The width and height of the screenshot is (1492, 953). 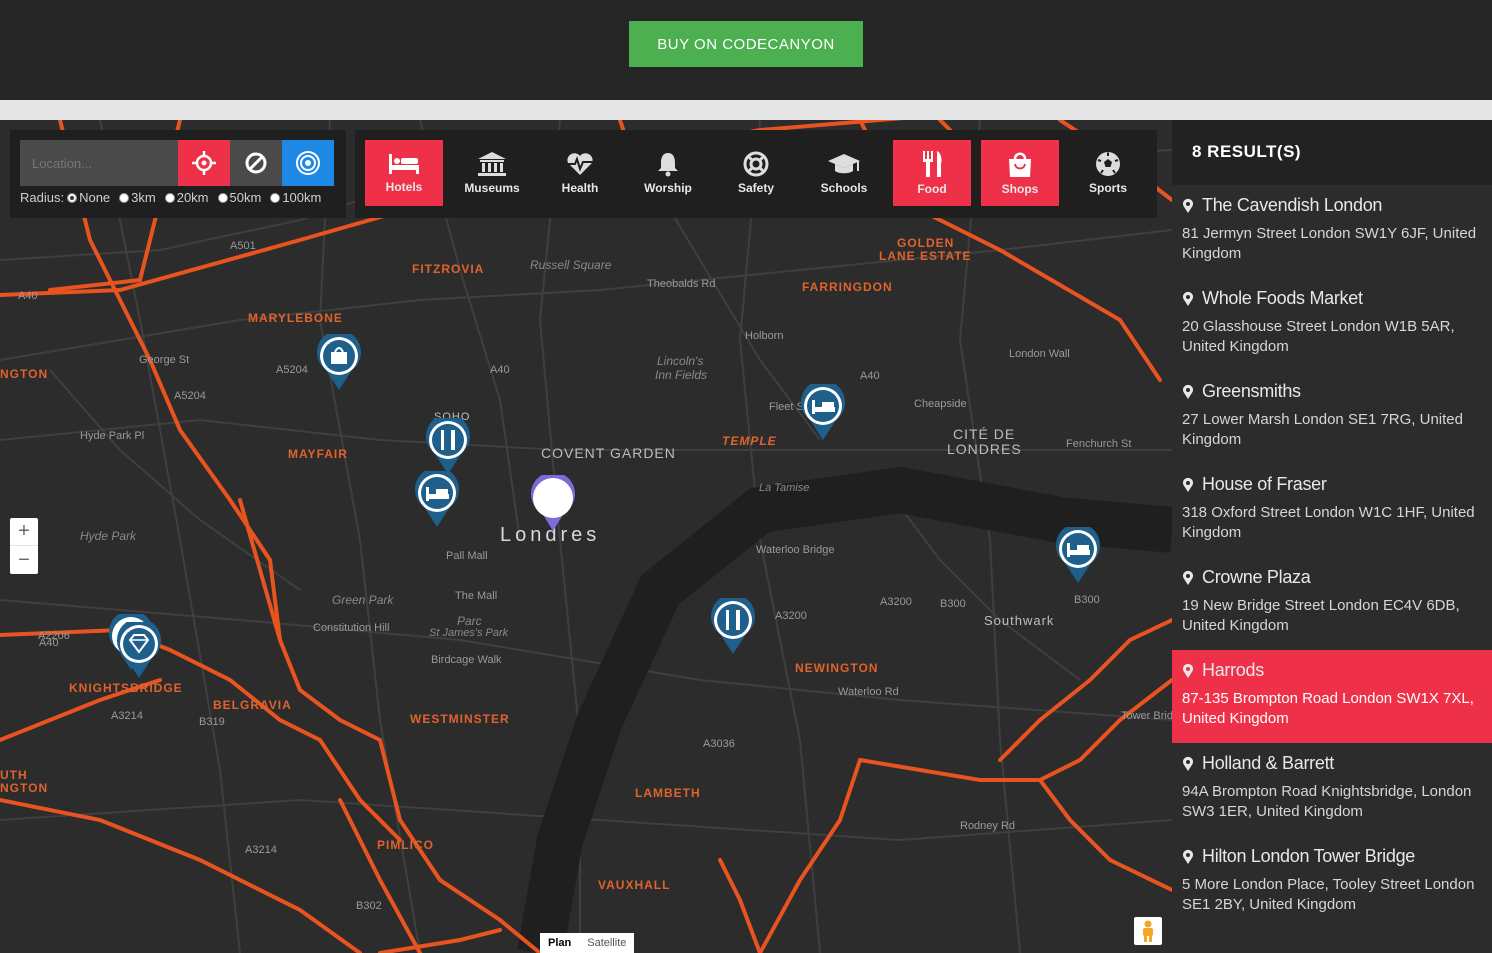 I want to click on district-label: LAMBETH, so click(x=668, y=793).